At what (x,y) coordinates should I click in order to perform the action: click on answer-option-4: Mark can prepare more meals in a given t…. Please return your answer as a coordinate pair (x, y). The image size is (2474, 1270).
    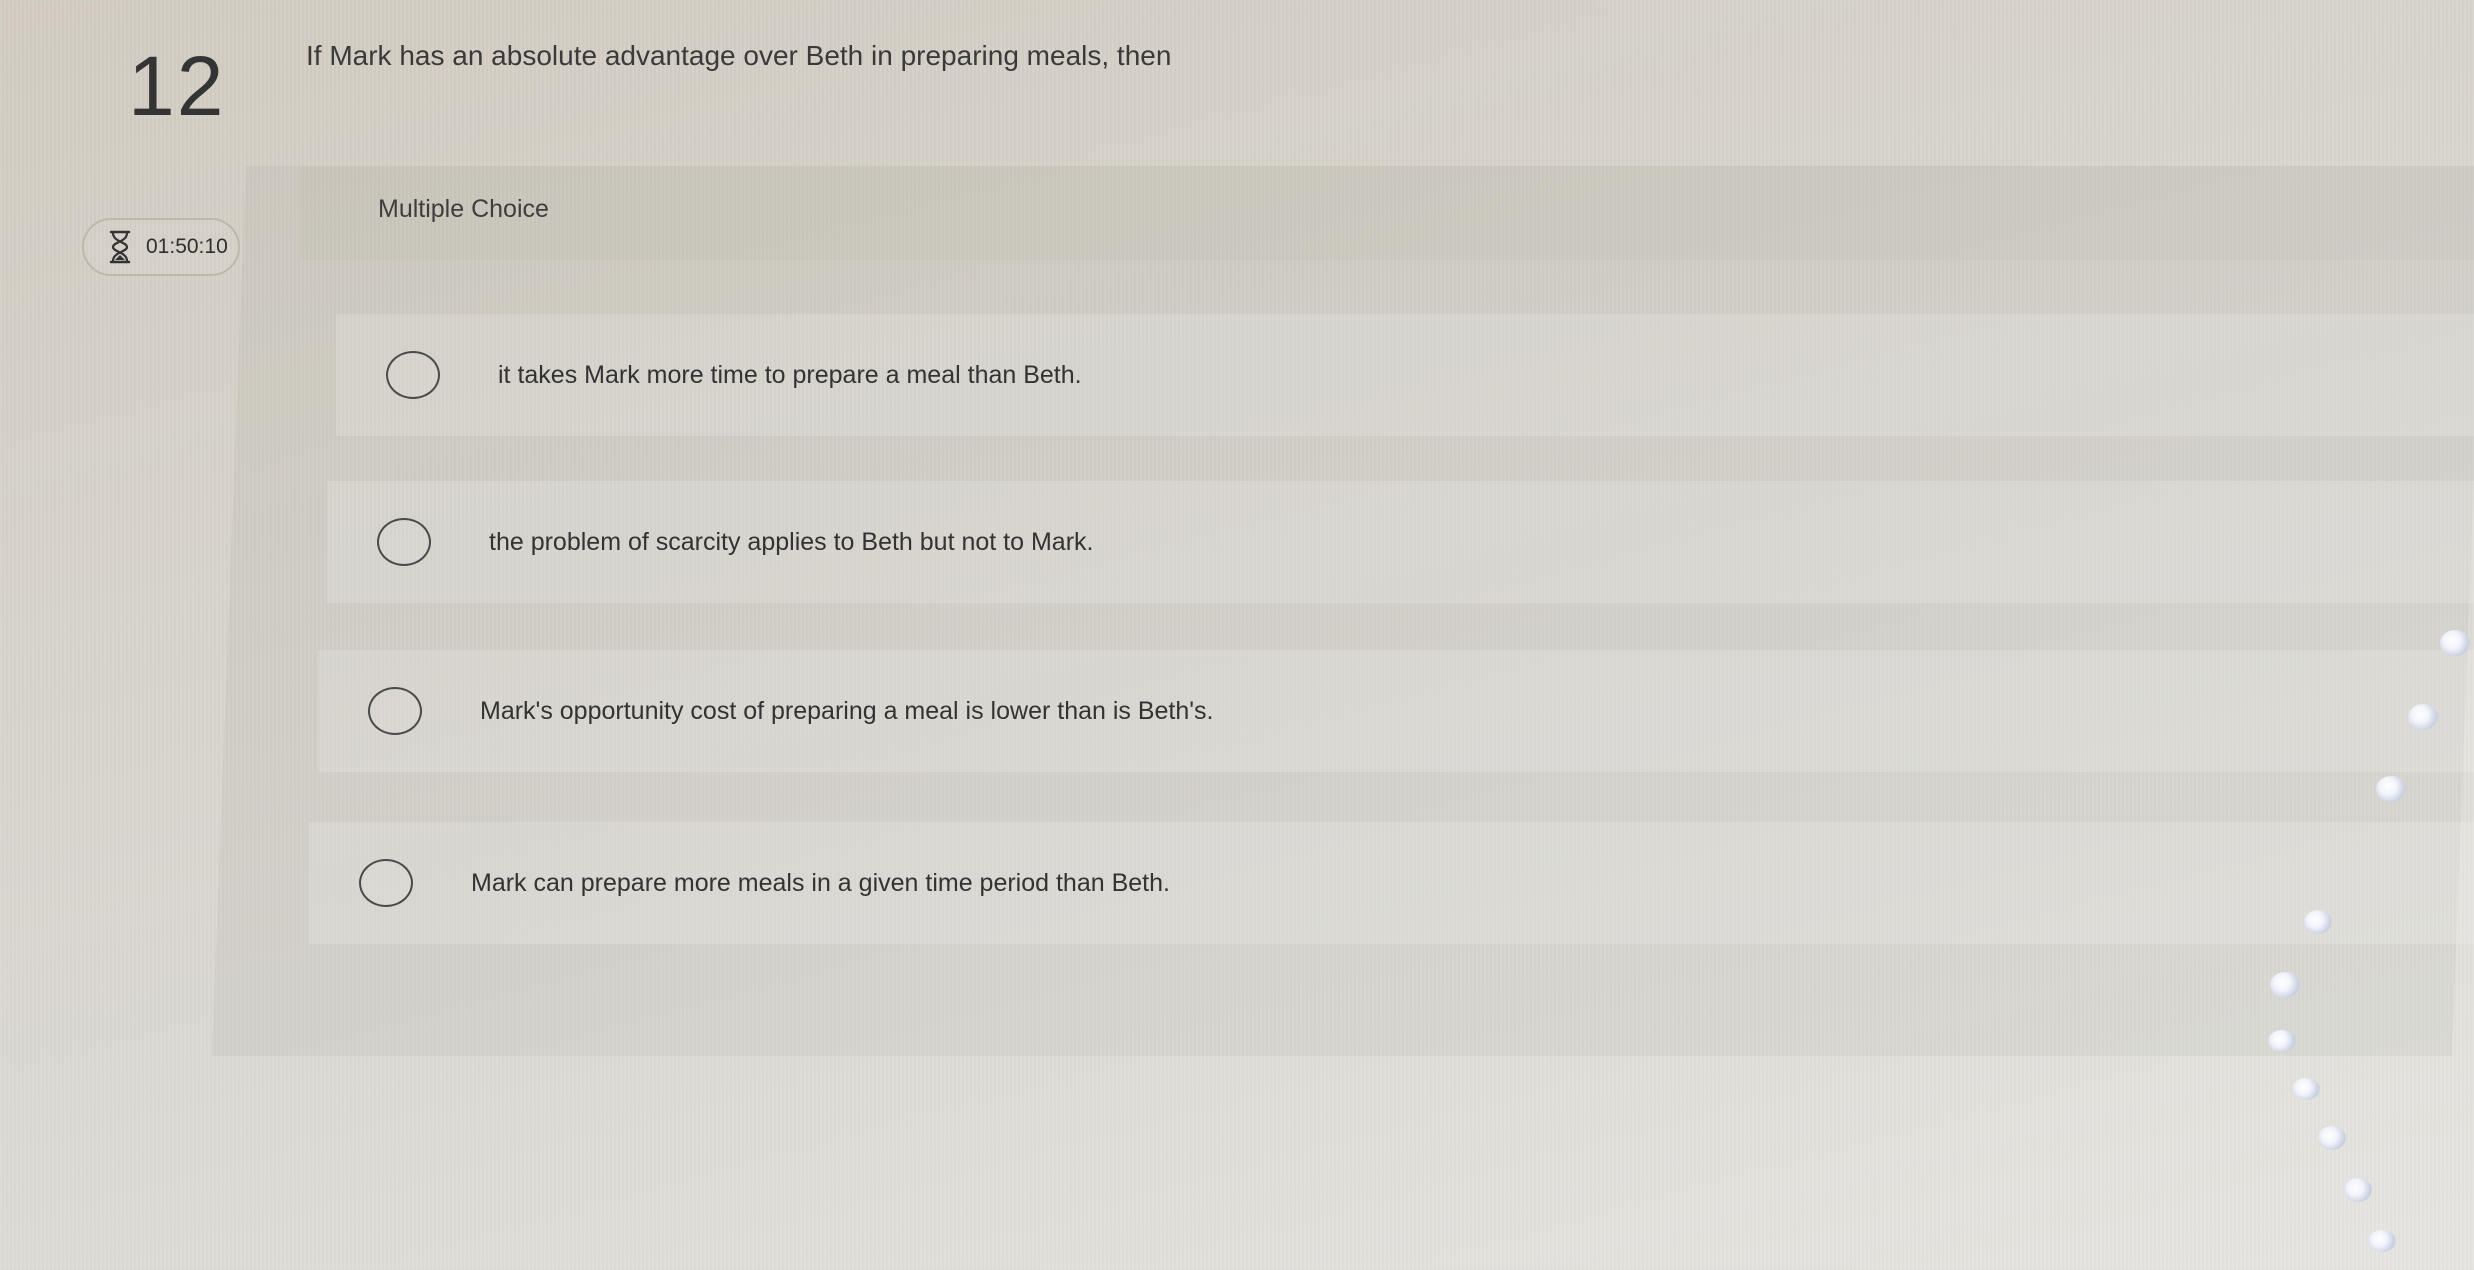
    Looking at the image, I should click on (1391, 883).